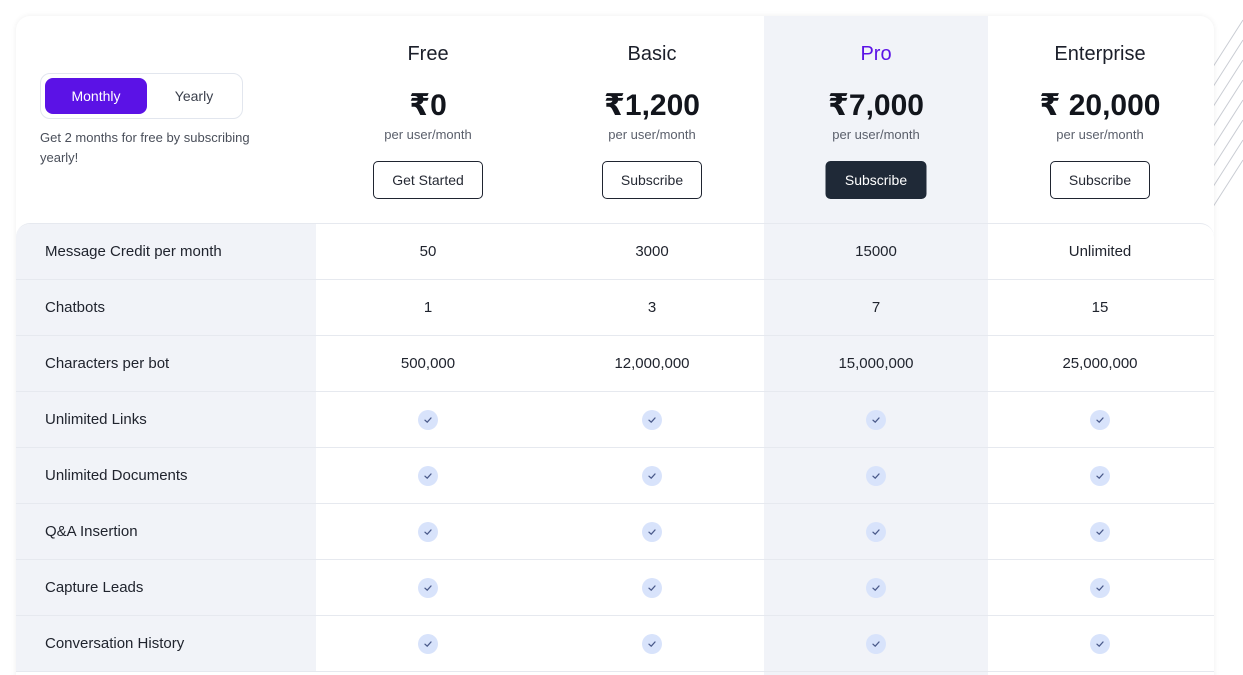  What do you see at coordinates (876, 251) in the screenshot?
I see `feature-value: 15000` at bounding box center [876, 251].